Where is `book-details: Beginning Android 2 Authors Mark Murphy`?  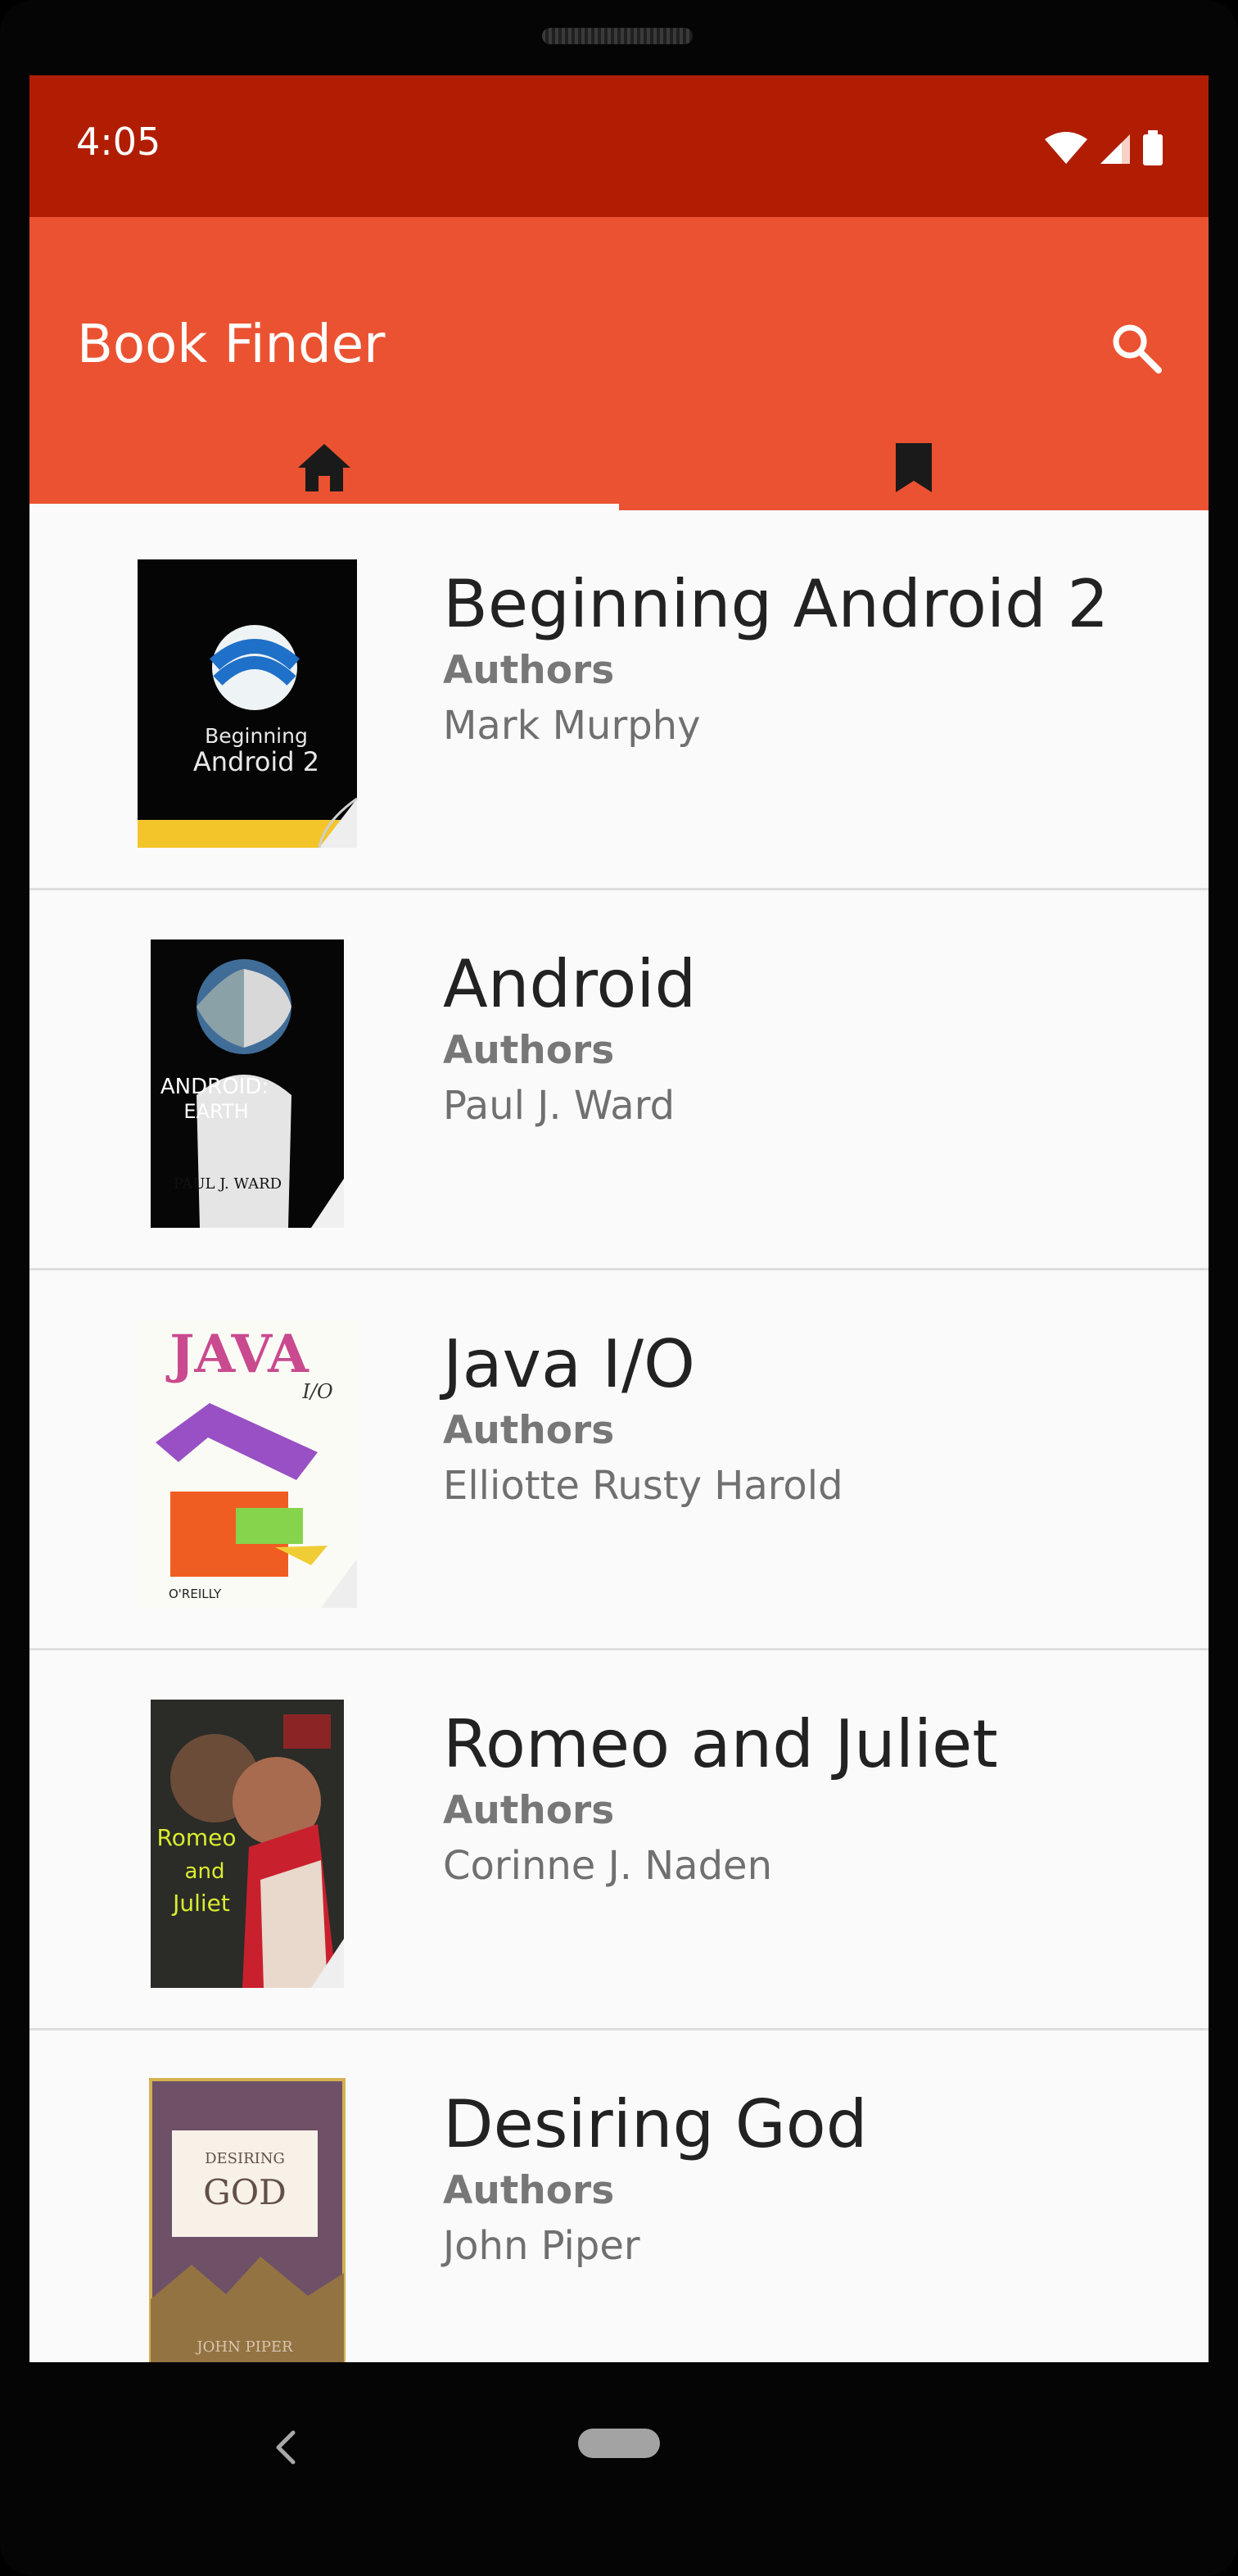
book-details: Beginning Android 2 Authors Mark Murphy is located at coordinates (803, 658).